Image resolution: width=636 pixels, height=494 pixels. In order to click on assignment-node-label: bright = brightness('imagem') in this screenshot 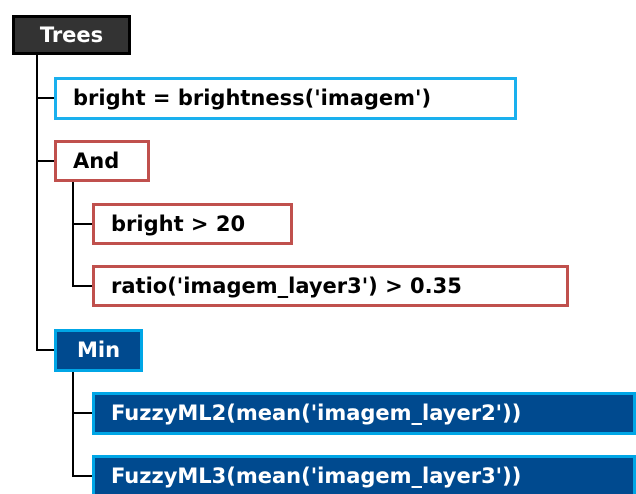, I will do `click(252, 98)`.